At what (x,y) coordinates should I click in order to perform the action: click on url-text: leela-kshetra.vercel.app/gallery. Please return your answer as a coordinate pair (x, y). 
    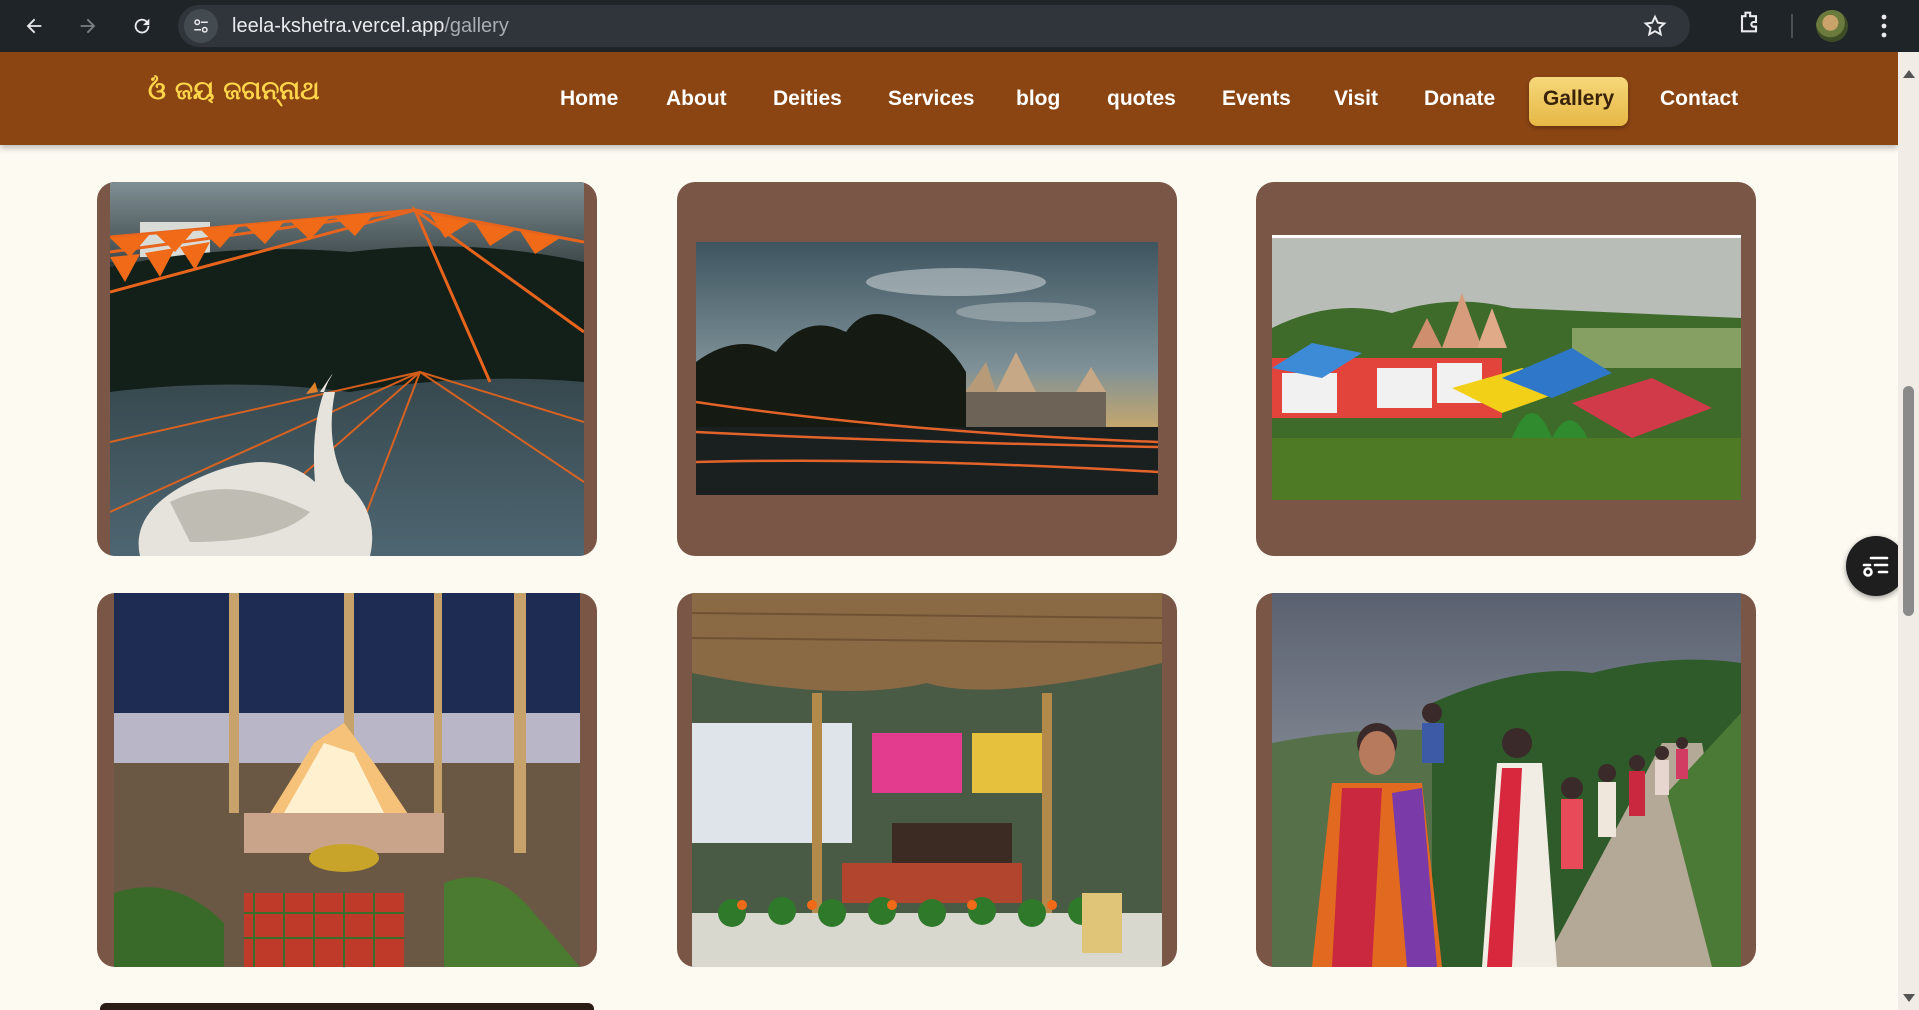
    Looking at the image, I should click on (370, 26).